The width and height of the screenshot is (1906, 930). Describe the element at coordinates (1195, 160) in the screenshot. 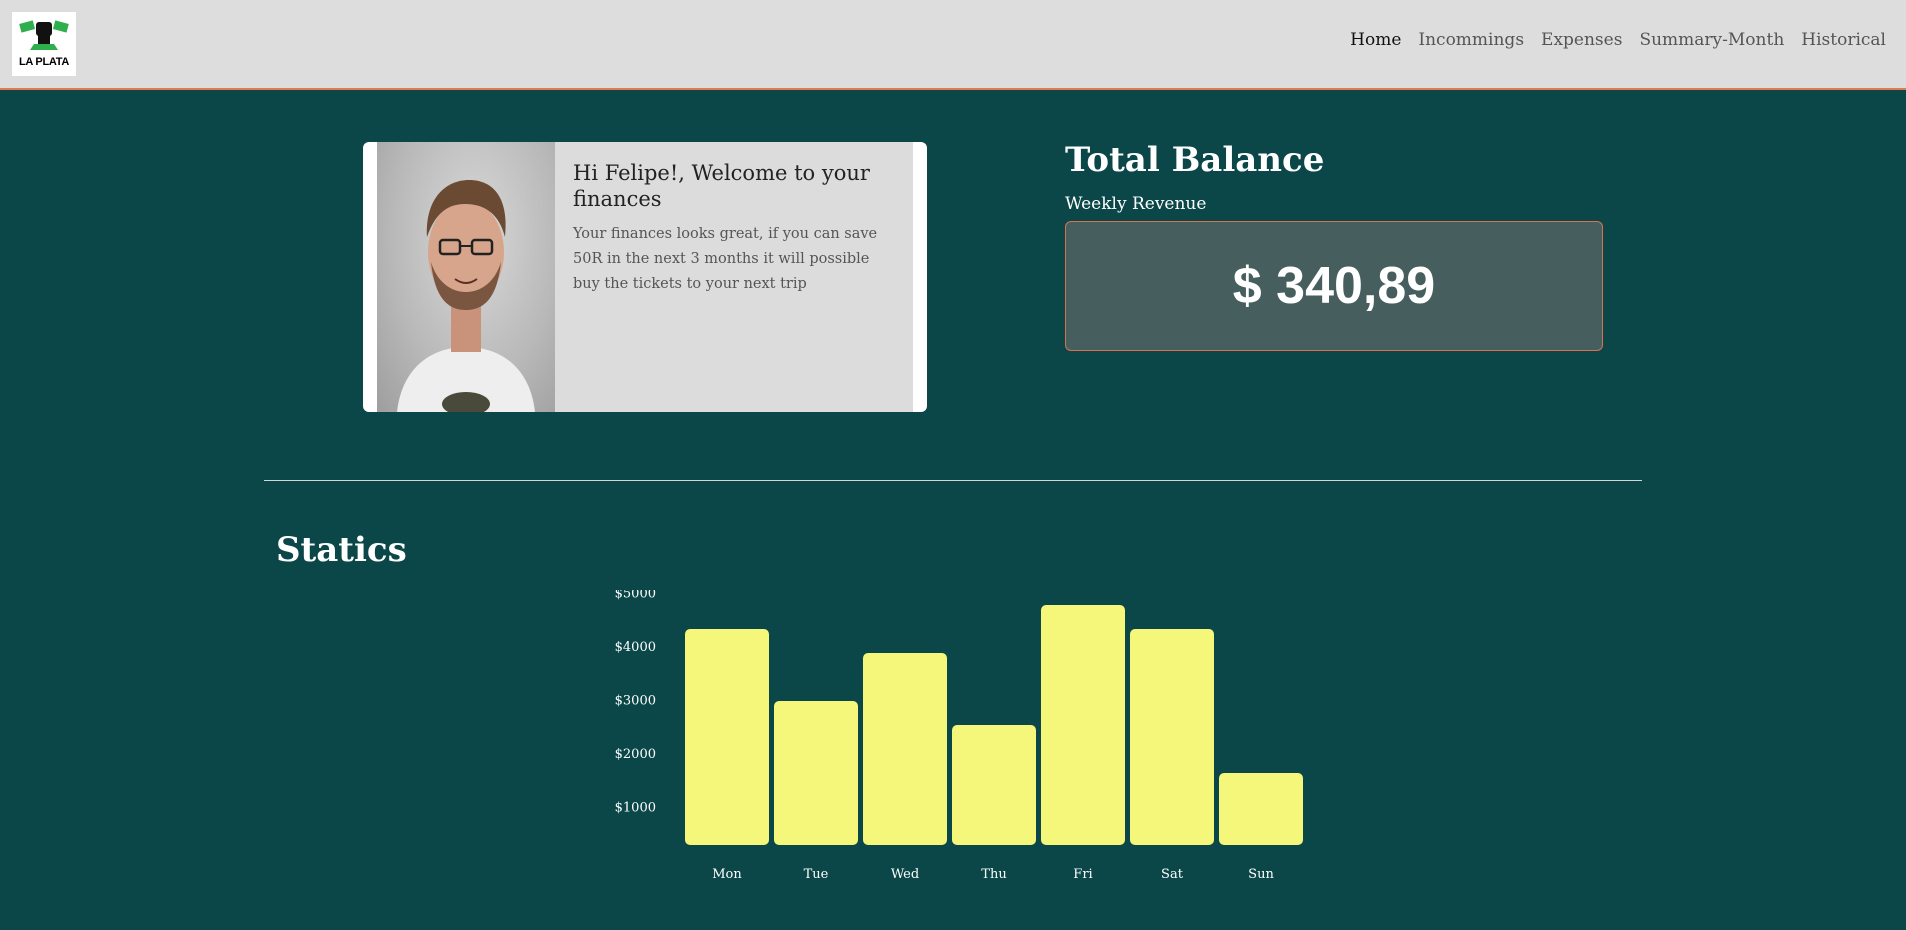

I see `balance-title: Total Balance` at that location.